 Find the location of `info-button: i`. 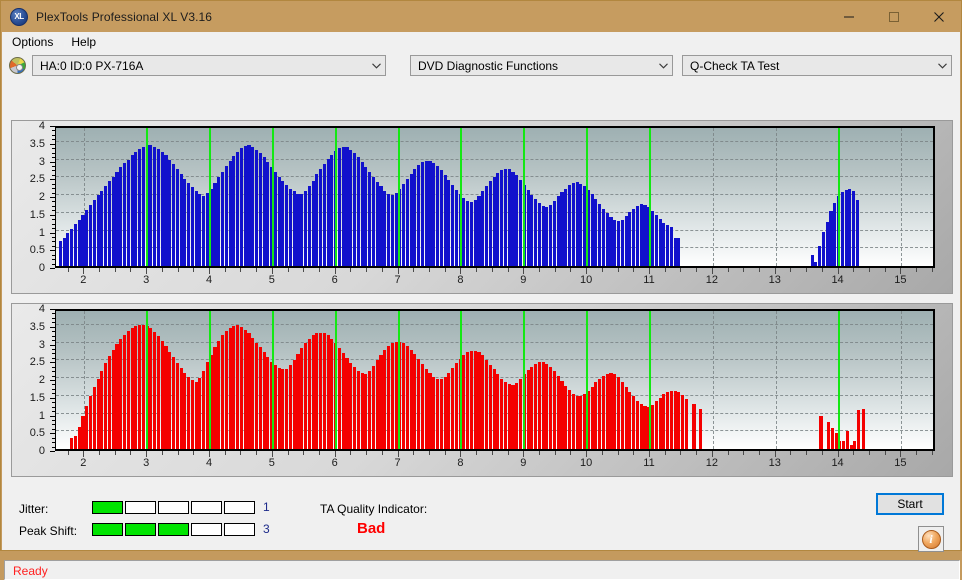

info-button: i is located at coordinates (931, 539).